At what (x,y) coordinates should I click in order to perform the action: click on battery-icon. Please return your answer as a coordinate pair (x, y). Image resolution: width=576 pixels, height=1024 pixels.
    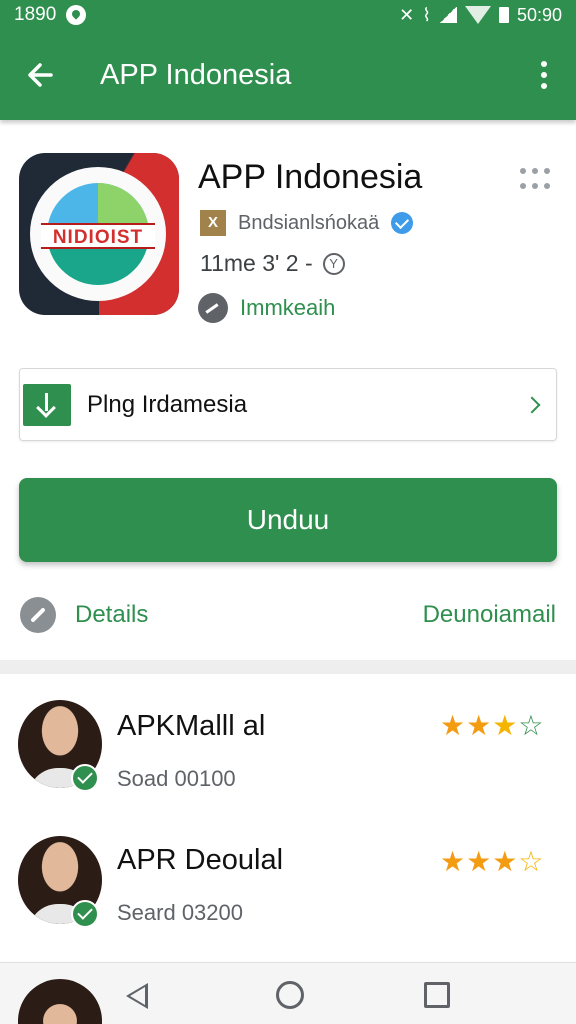
    Looking at the image, I should click on (503, 15).